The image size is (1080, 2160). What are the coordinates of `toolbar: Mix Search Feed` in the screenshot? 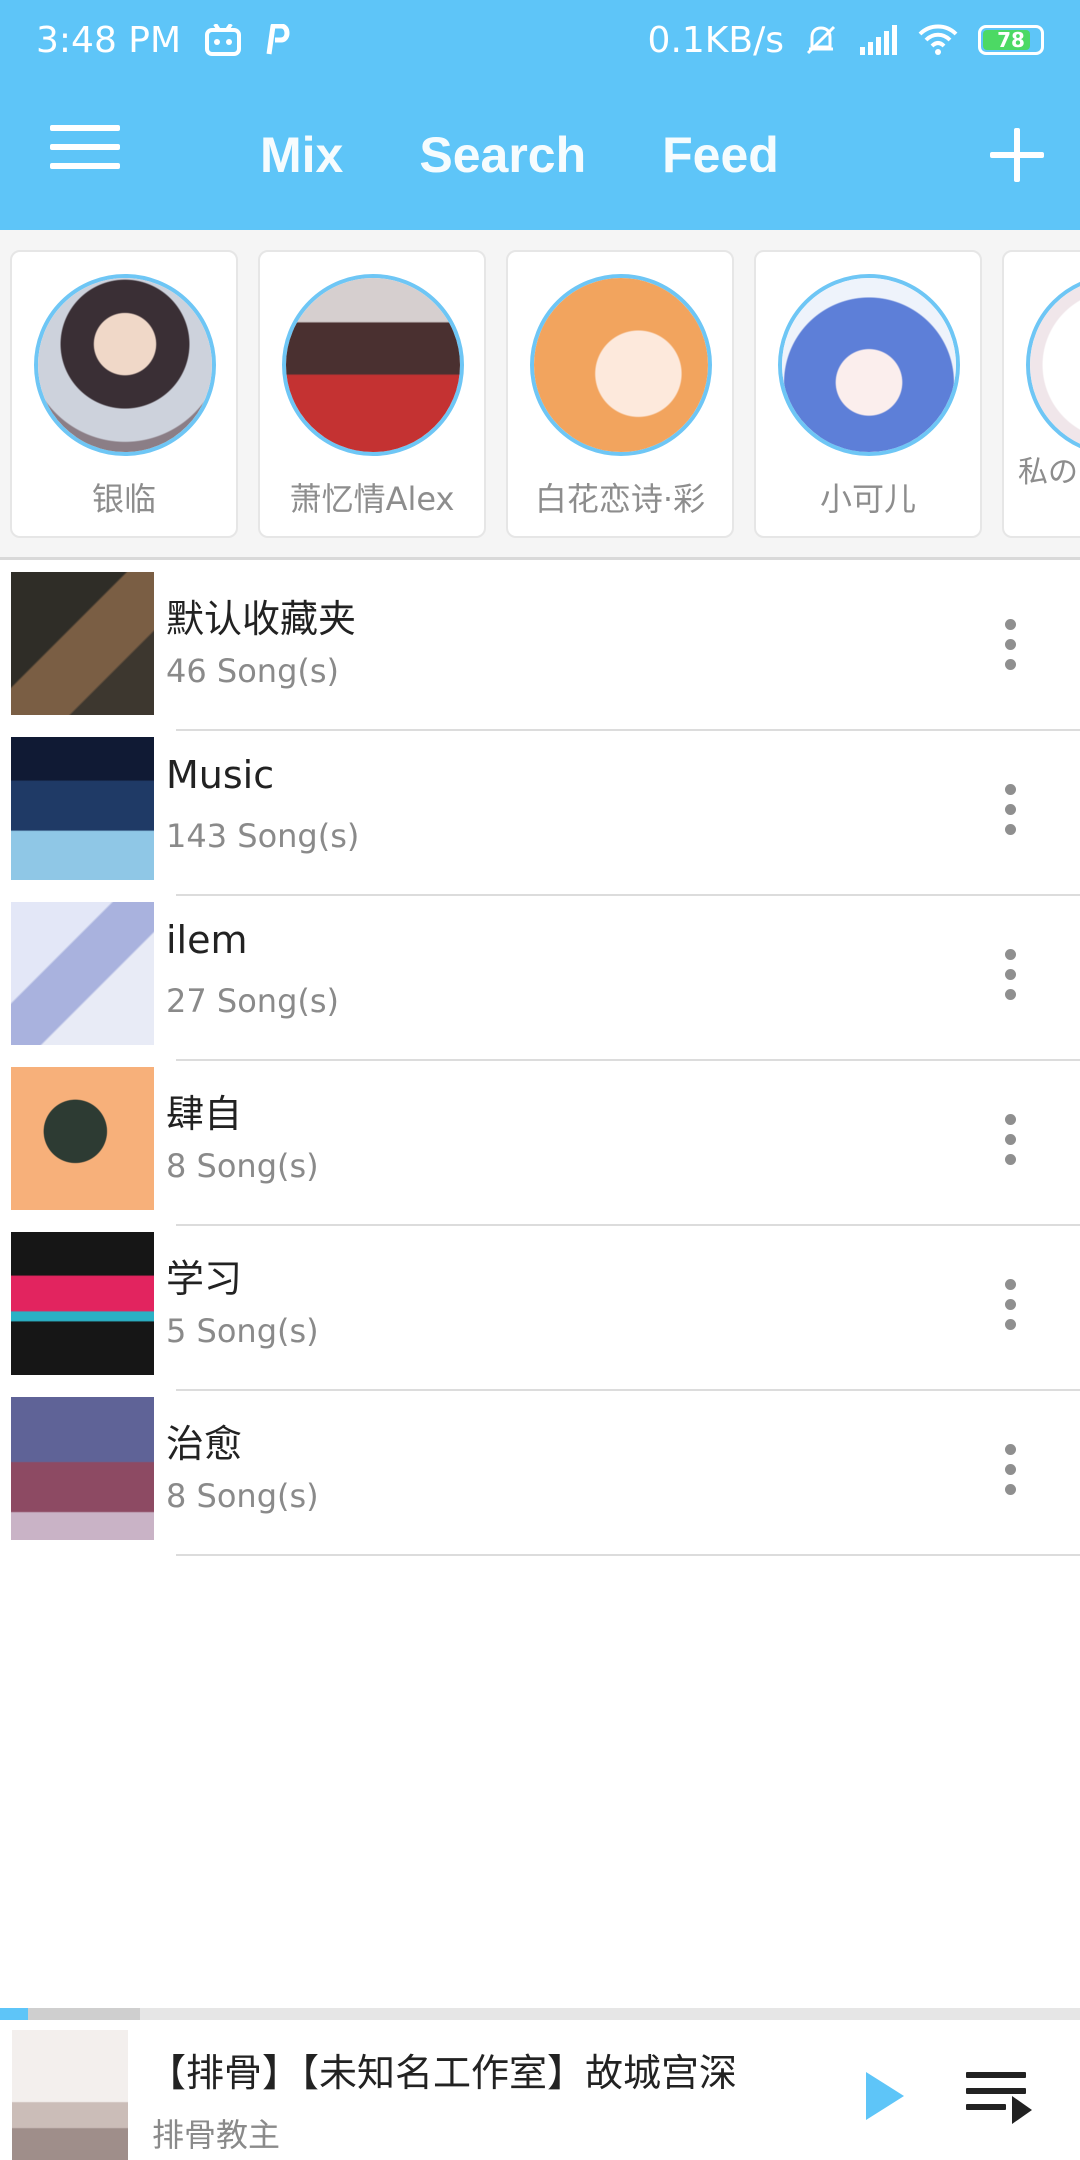 It's located at (540, 155).